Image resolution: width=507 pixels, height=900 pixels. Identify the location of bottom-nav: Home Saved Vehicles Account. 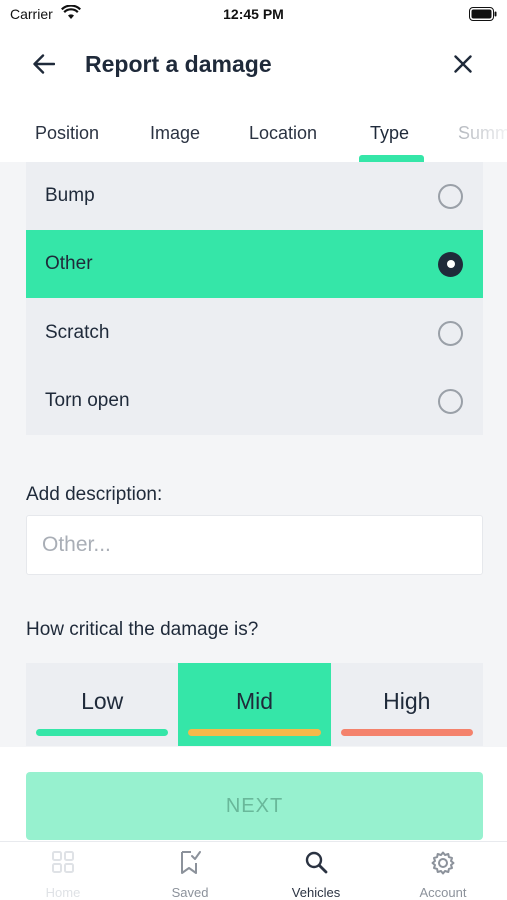
(253, 870).